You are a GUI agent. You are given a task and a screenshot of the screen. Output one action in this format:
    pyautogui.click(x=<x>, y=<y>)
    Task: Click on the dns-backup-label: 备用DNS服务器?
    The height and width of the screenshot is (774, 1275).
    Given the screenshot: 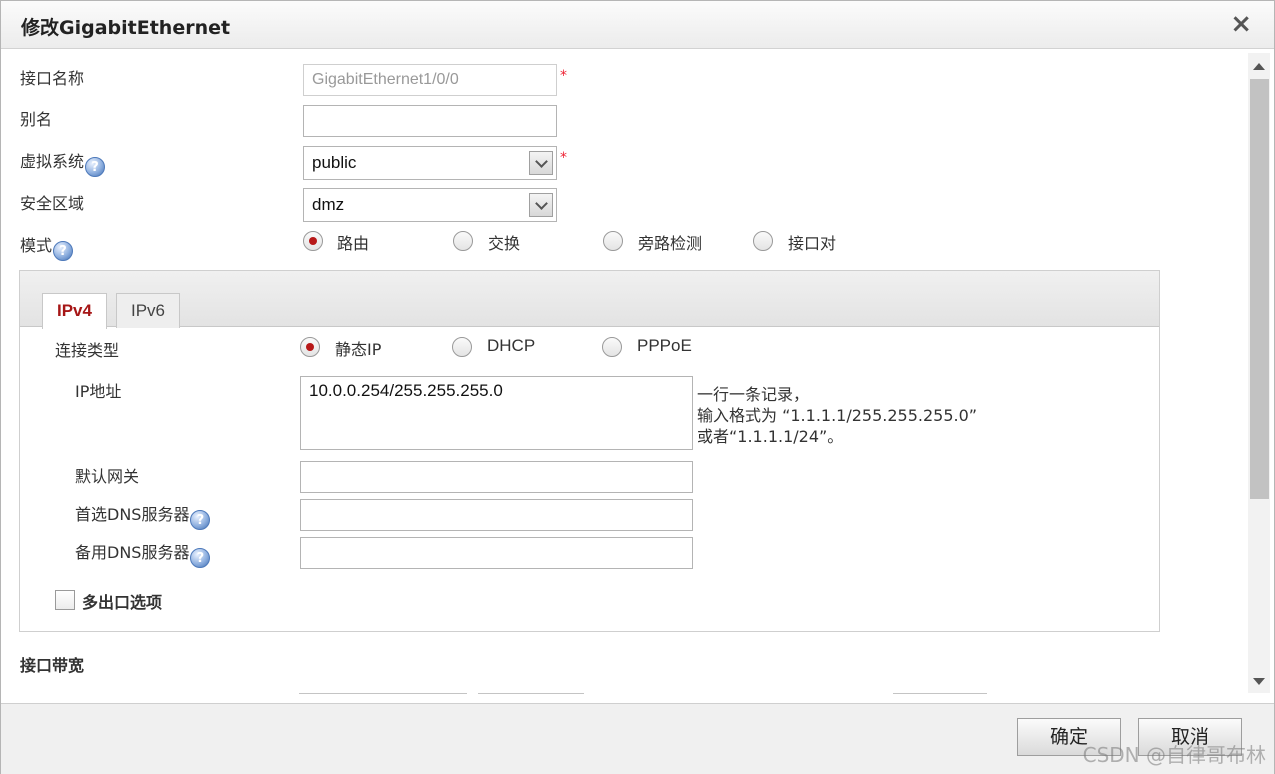 What is the action you would take?
    pyautogui.click(x=143, y=553)
    